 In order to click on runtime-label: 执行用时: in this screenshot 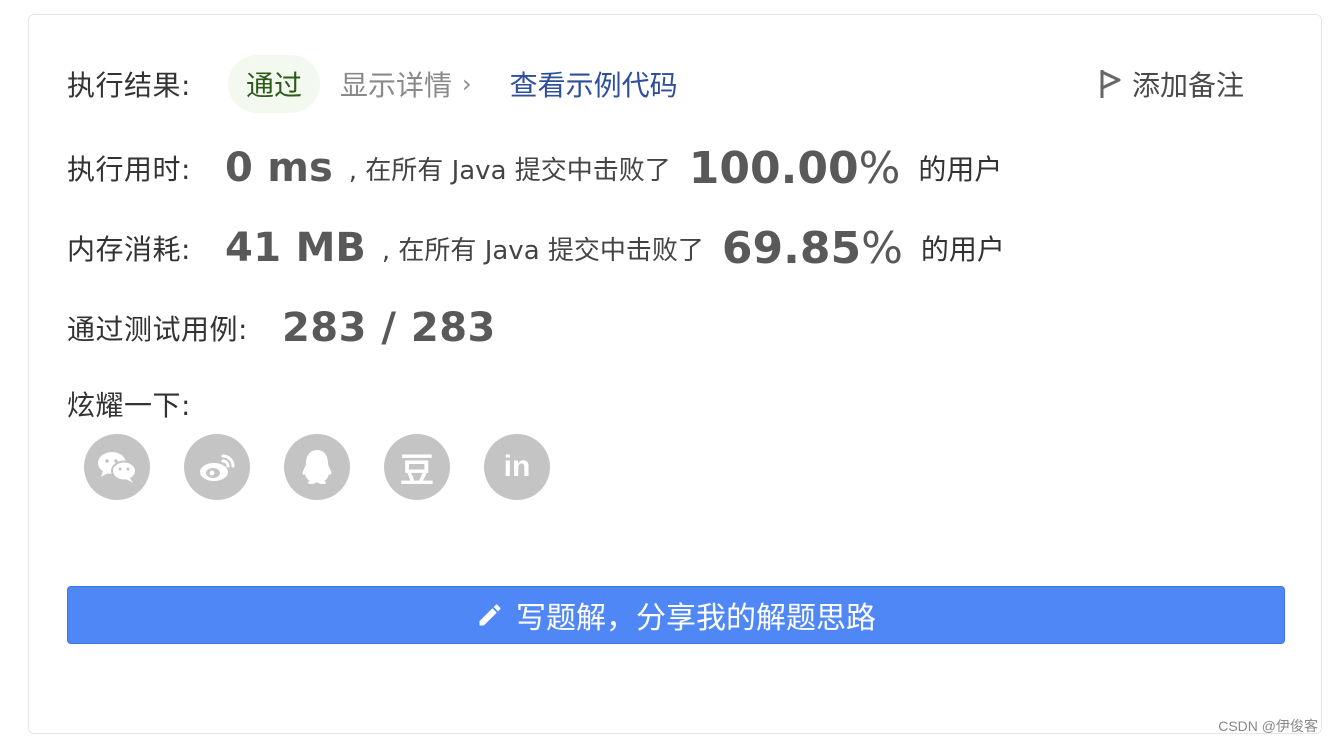, I will do `click(129, 169)`.